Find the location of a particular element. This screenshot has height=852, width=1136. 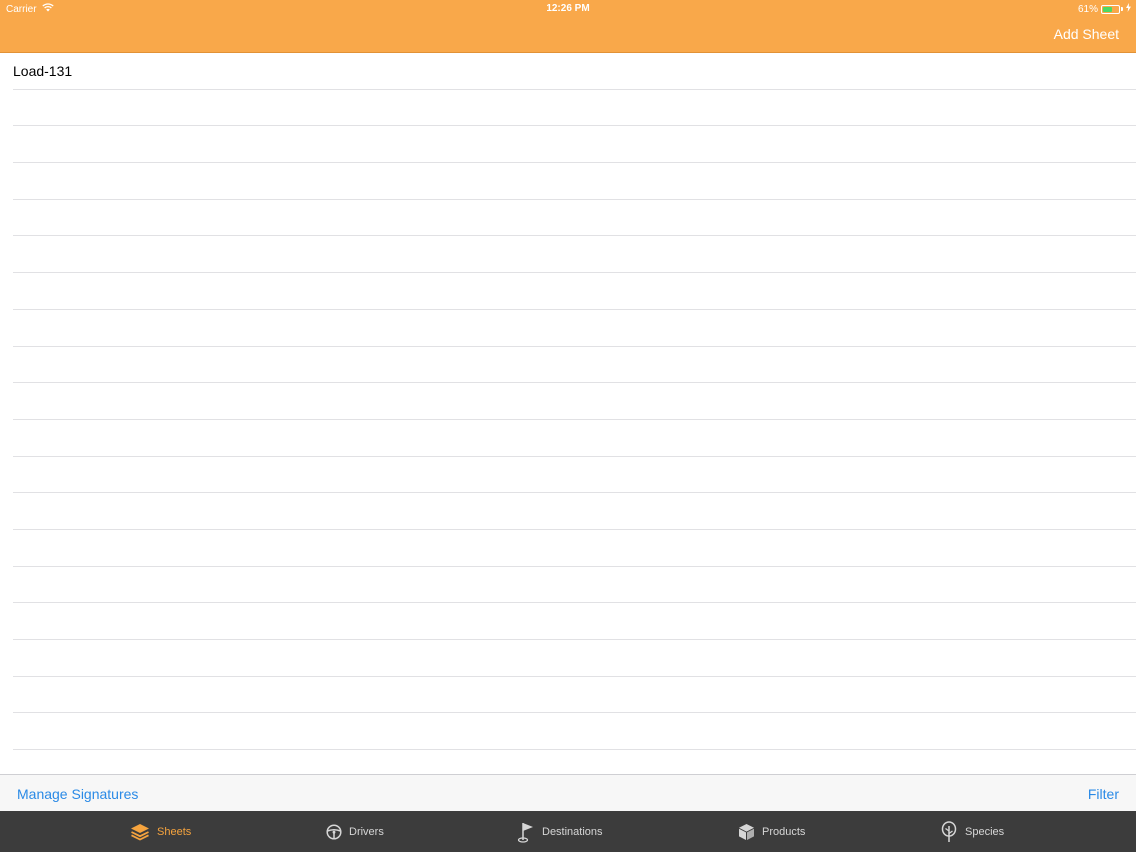

battery-percent: 61% is located at coordinates (1087, 9).